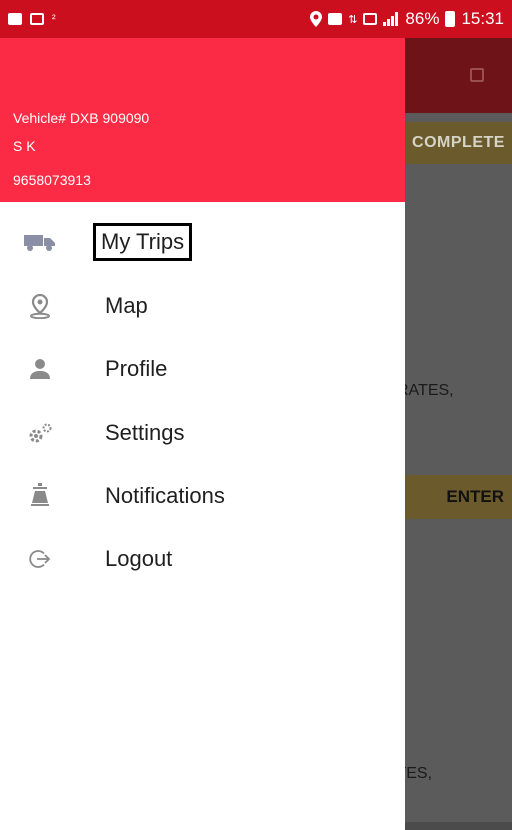 This screenshot has height=830, width=512. What do you see at coordinates (81, 118) in the screenshot?
I see `vehicle-number: Vehicle# DXB 909090` at bounding box center [81, 118].